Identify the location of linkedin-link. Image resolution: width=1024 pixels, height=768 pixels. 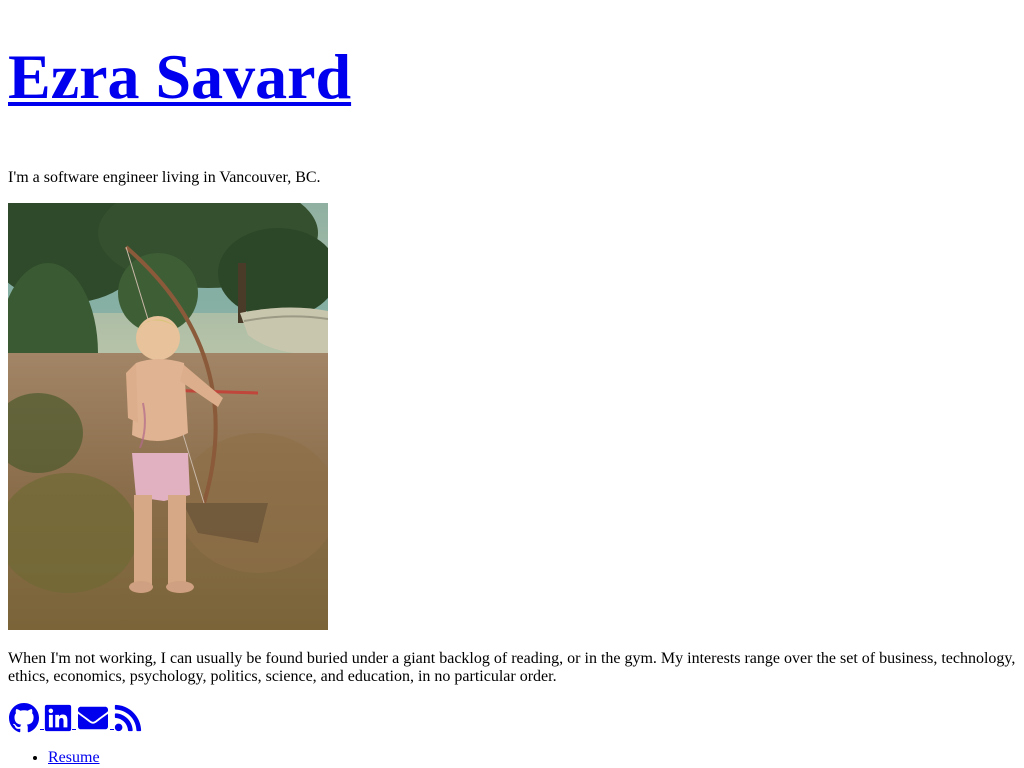
(60, 718).